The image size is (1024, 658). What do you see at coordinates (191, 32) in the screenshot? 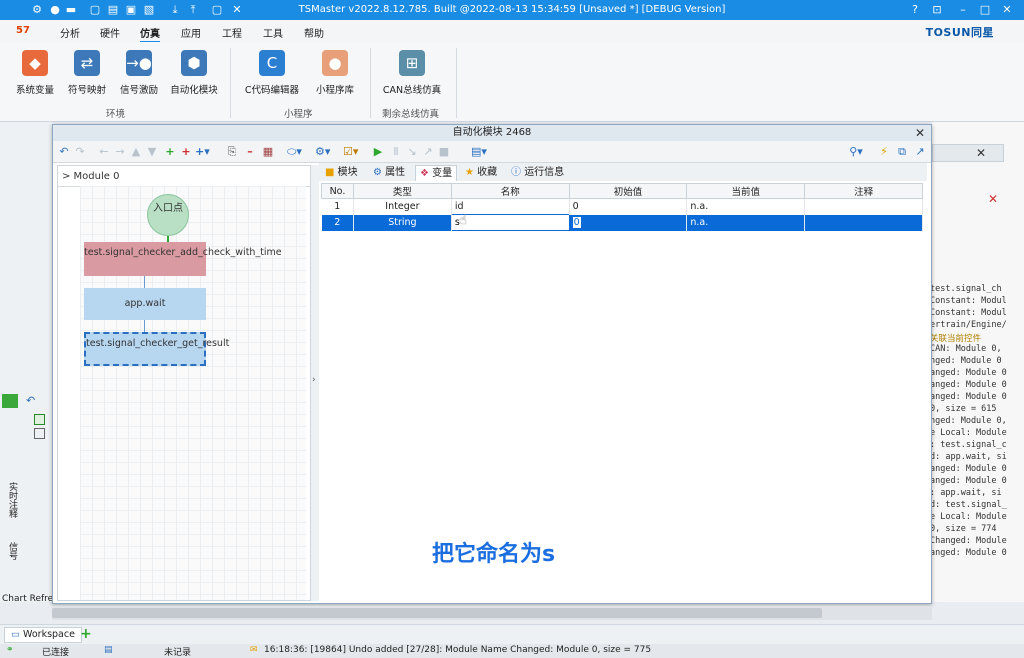
I see `menu-application: 应用` at bounding box center [191, 32].